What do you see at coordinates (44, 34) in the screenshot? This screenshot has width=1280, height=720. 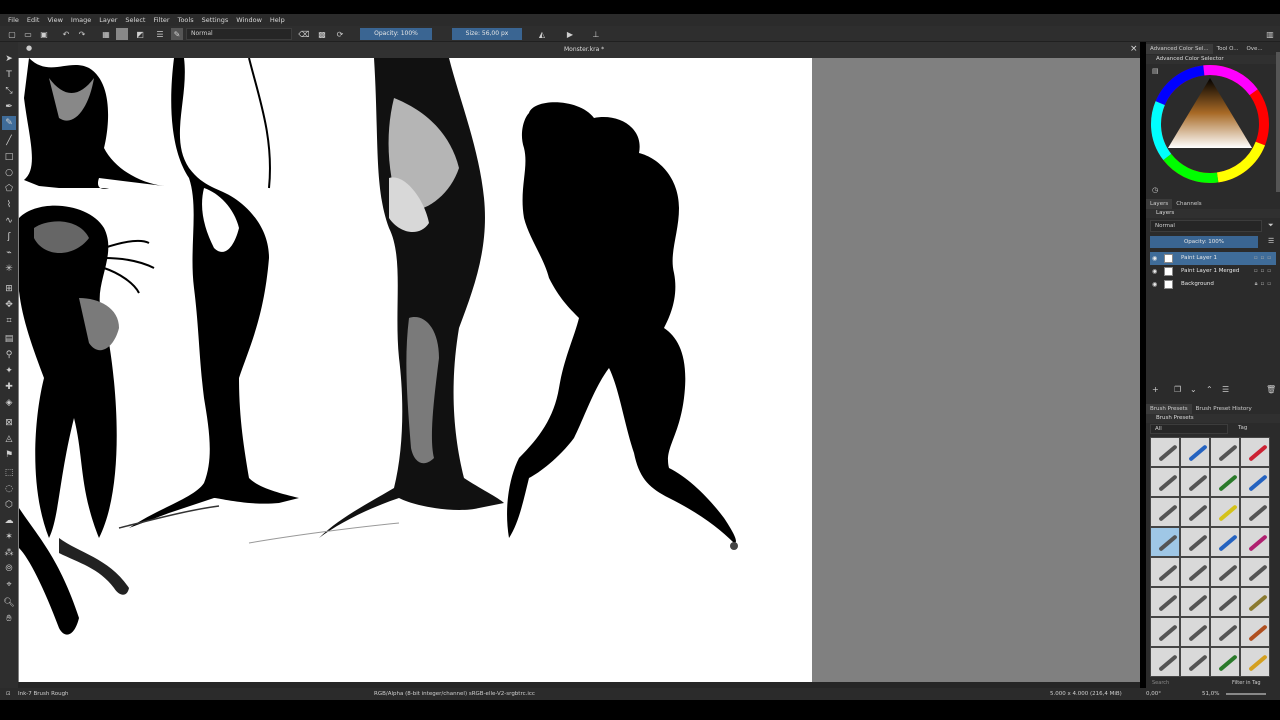 I see `save-icon: ▣` at bounding box center [44, 34].